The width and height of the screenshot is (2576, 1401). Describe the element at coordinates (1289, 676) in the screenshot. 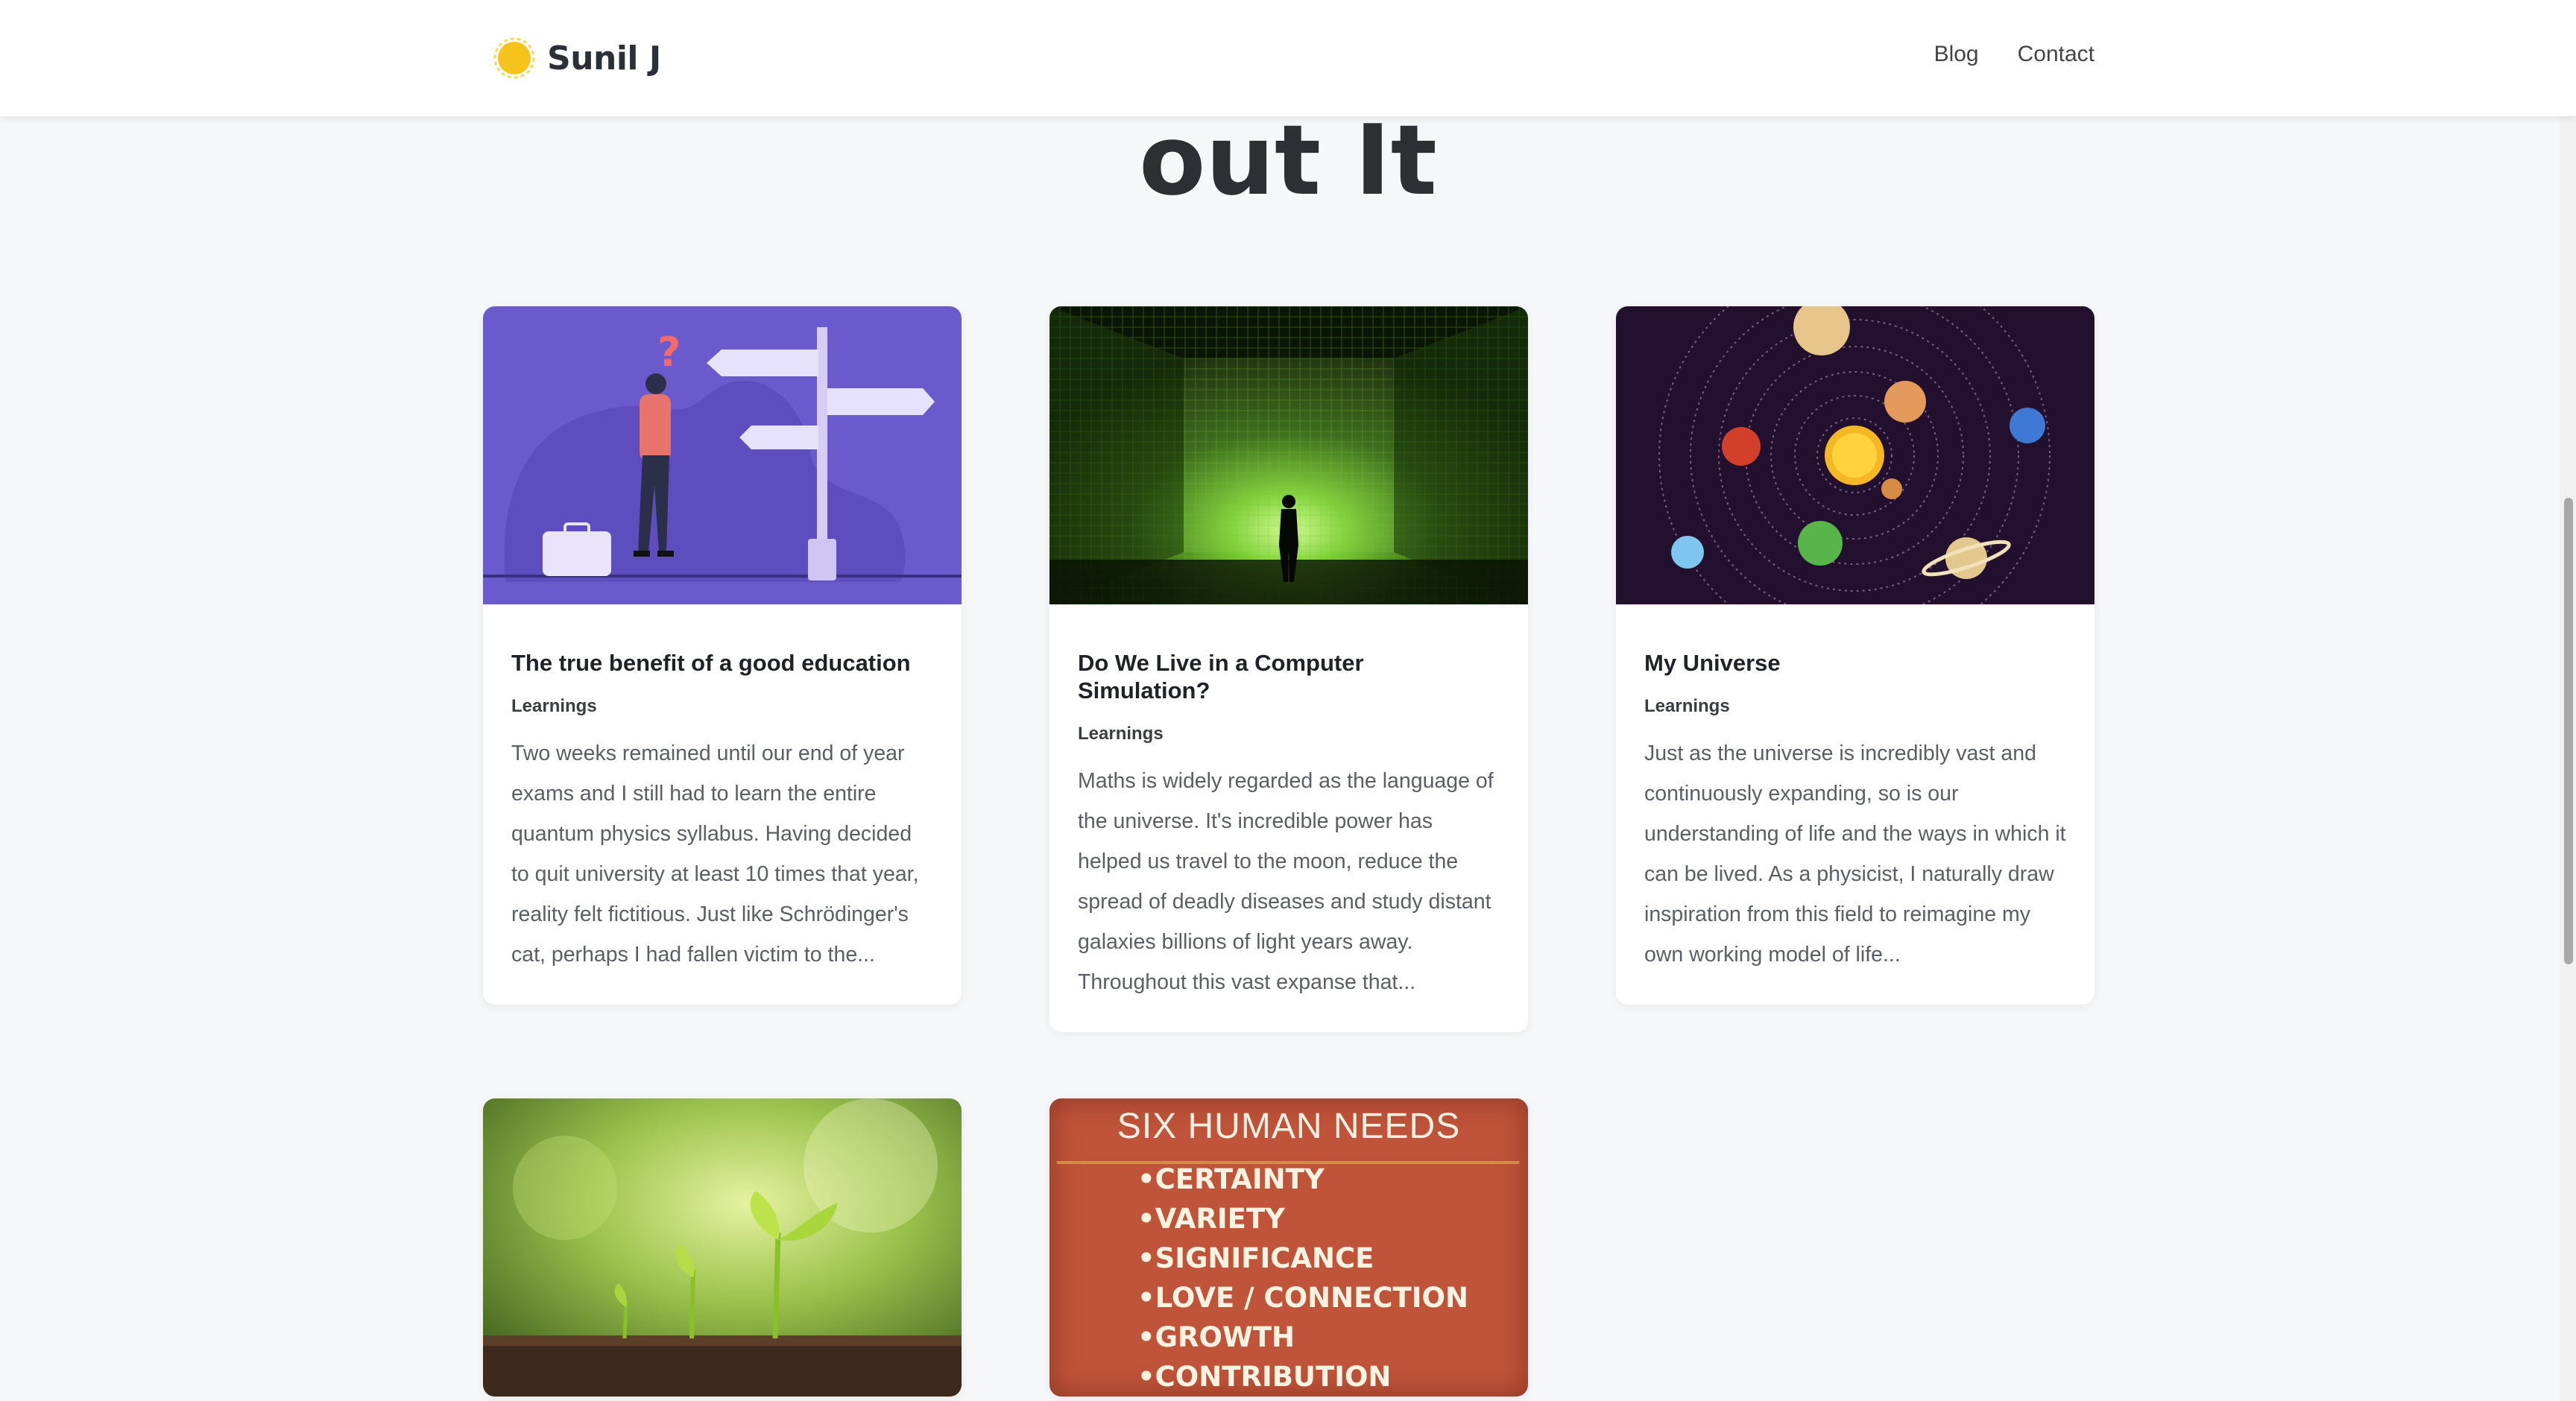

I see `post-title: Do We Live in a Computer Simulation?` at that location.